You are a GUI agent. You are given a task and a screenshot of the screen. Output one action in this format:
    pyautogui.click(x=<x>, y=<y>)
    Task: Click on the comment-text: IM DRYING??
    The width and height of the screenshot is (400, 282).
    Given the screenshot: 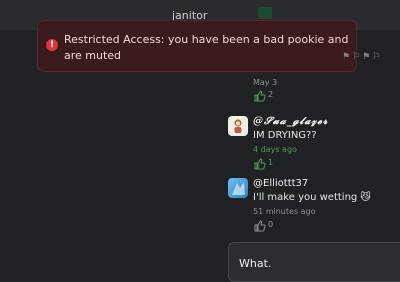 What is the action you would take?
    pyautogui.click(x=285, y=135)
    